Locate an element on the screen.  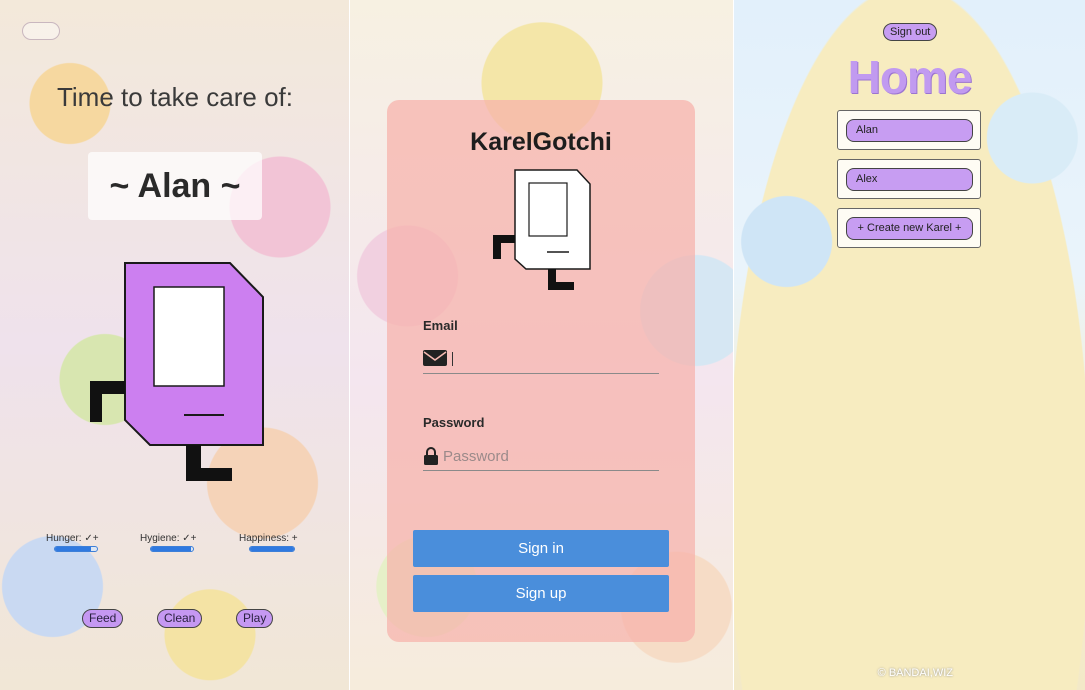
karel-pet-image is located at coordinates (177, 371).